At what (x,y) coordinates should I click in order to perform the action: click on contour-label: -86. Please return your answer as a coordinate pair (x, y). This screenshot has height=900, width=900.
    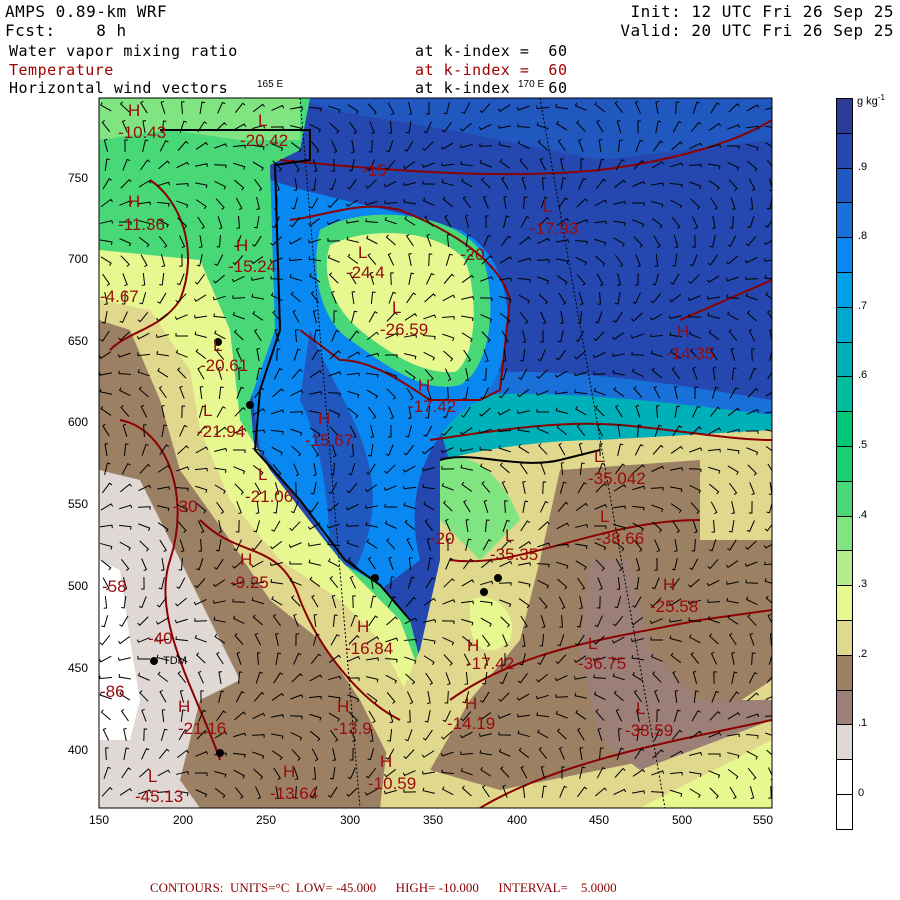
    Looking at the image, I should click on (112, 691).